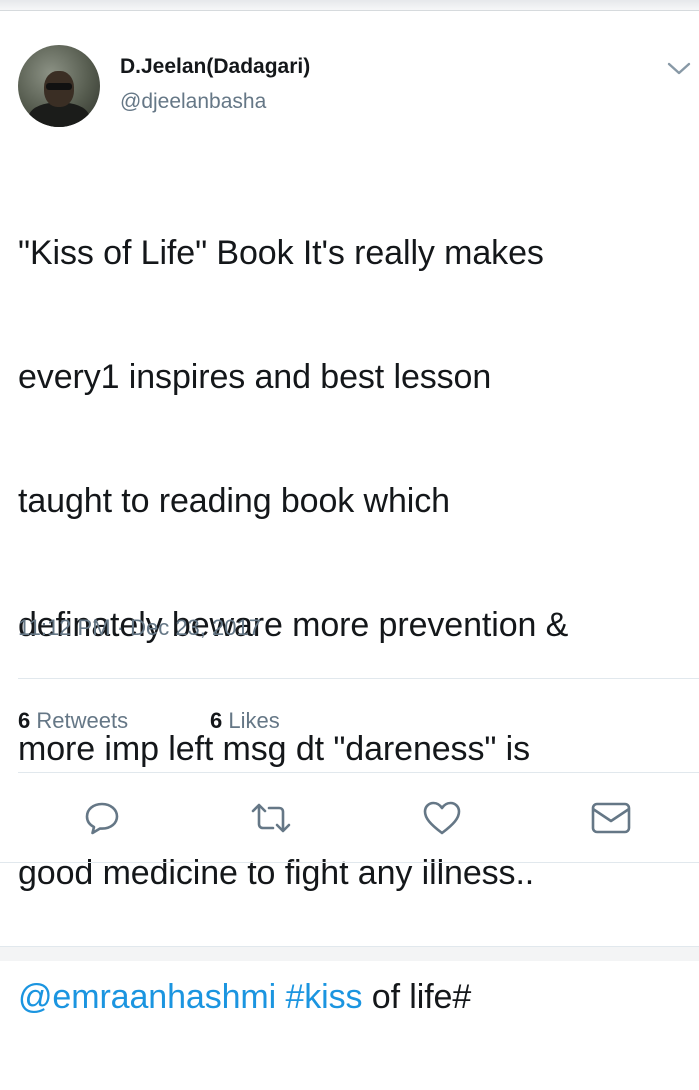 The width and height of the screenshot is (699, 1090). Describe the element at coordinates (349, 819) in the screenshot. I see `tweet-actions` at that location.